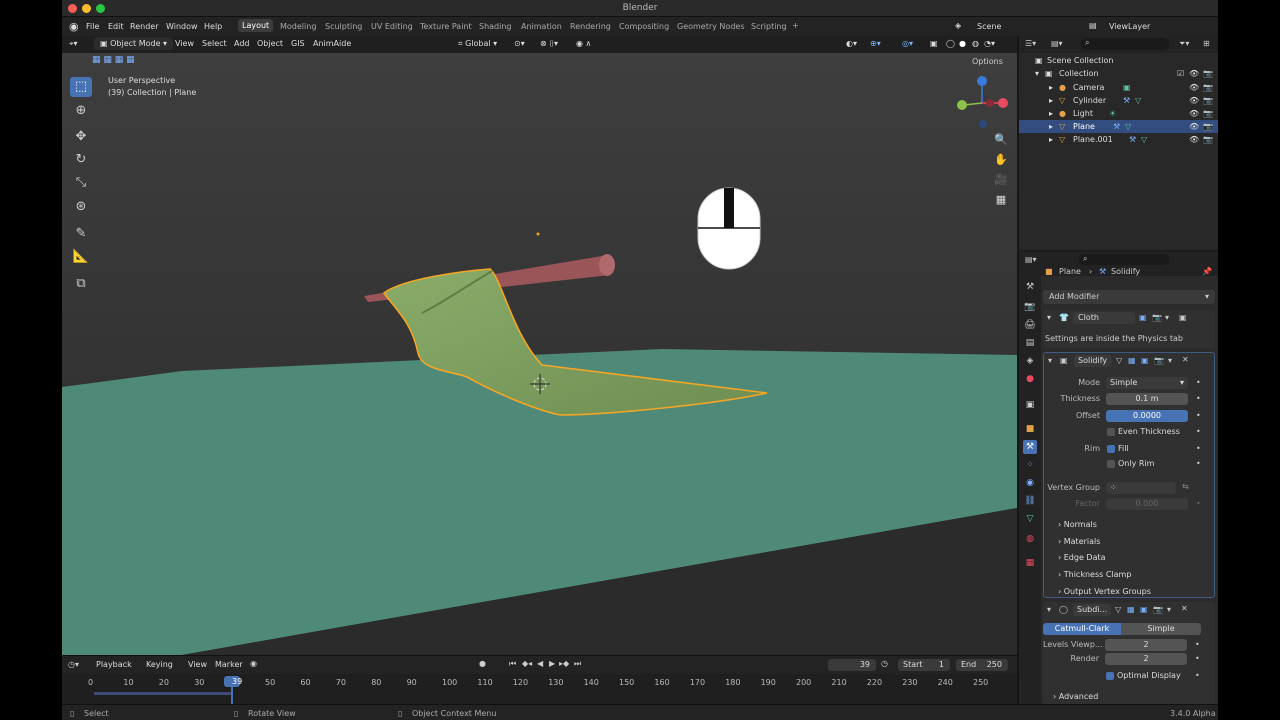 This screenshot has height=720, width=1280. I want to click on xray-toggle-icon: ▣, so click(934, 43).